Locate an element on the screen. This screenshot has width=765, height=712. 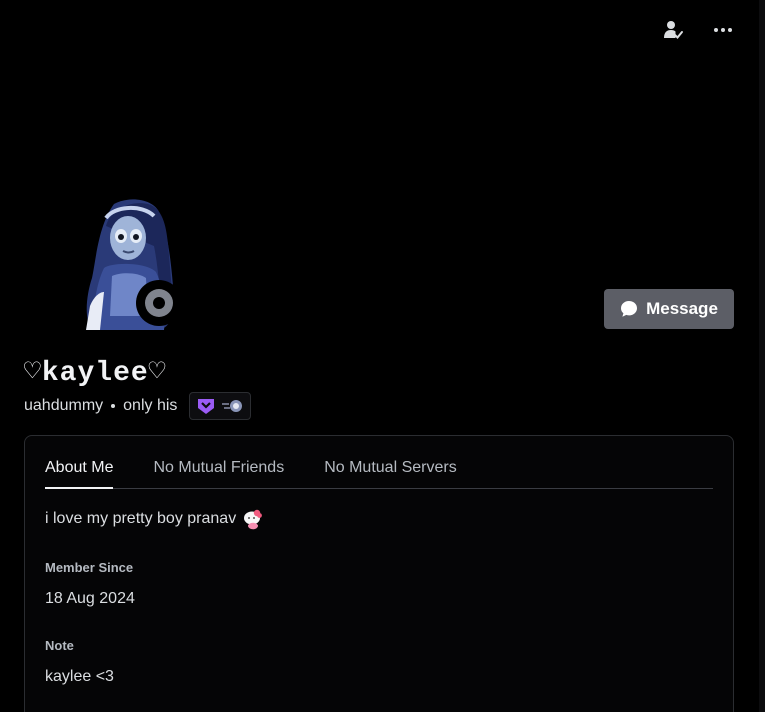
bio-text: i love my pretty boy pranav is located at coordinates (141, 518).